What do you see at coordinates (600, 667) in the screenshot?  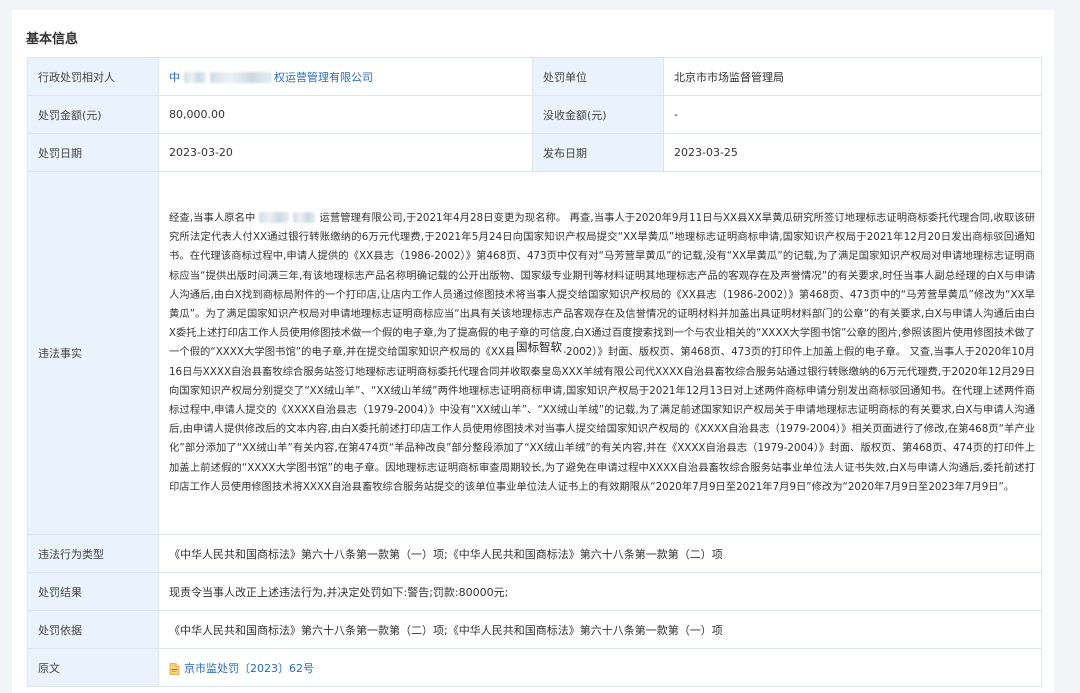 I see `original-value: 京市监处罚〔2023〕62号` at bounding box center [600, 667].